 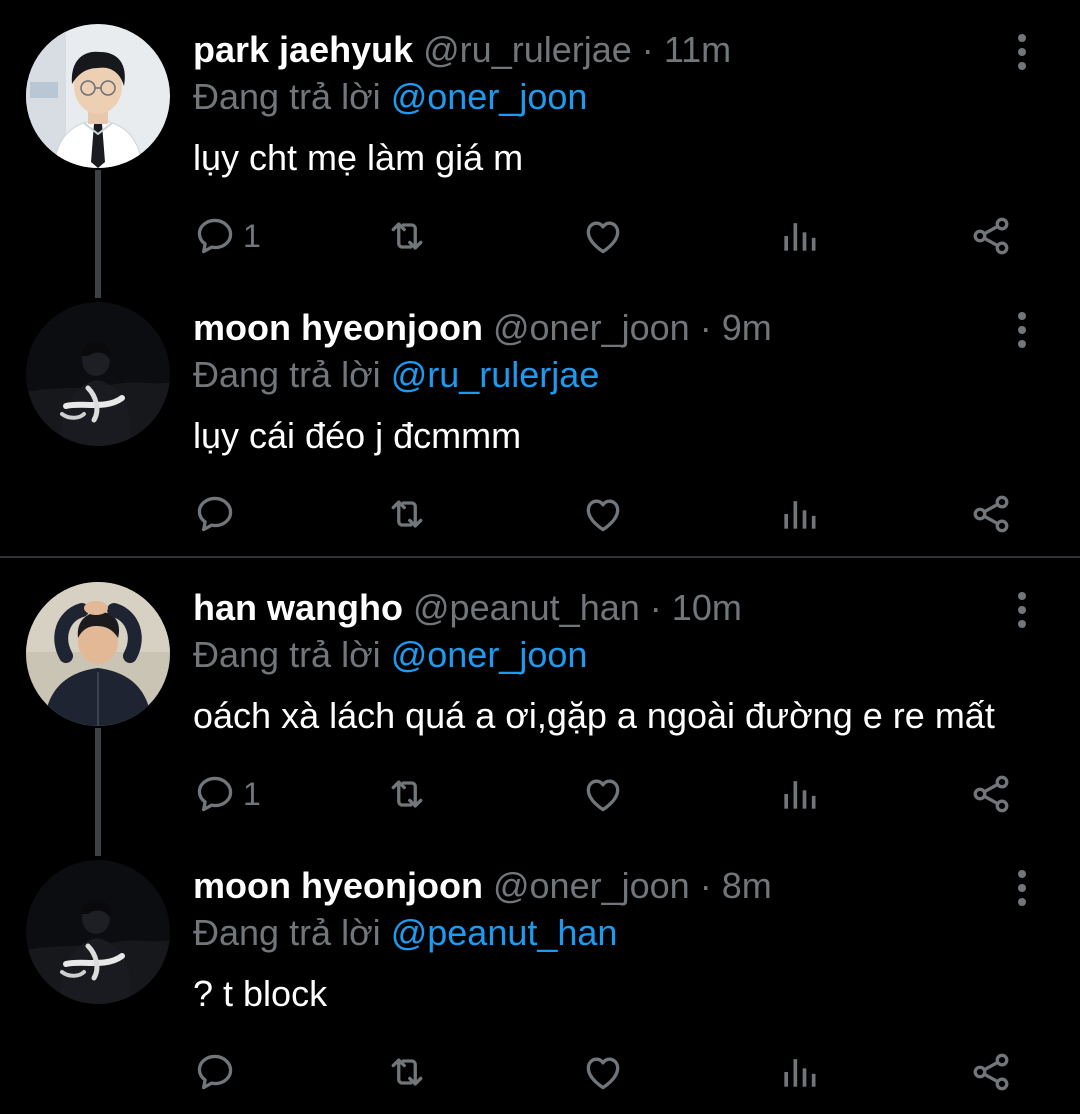 What do you see at coordinates (697, 49) in the screenshot?
I see `timestamp: 11m` at bounding box center [697, 49].